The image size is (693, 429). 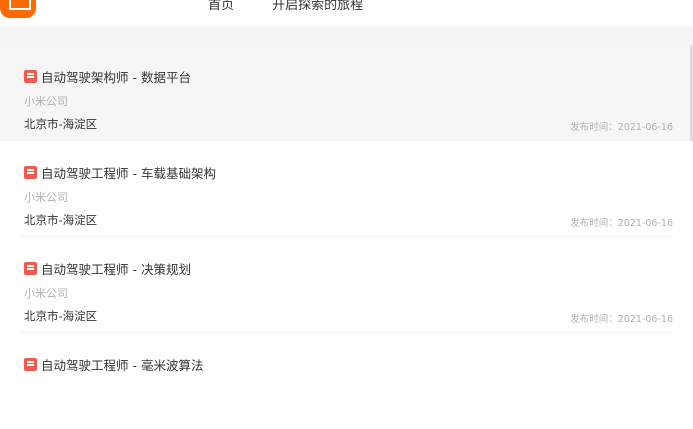 I want to click on main-nav: 首页 开启探索的旅程, so click(x=302, y=6).